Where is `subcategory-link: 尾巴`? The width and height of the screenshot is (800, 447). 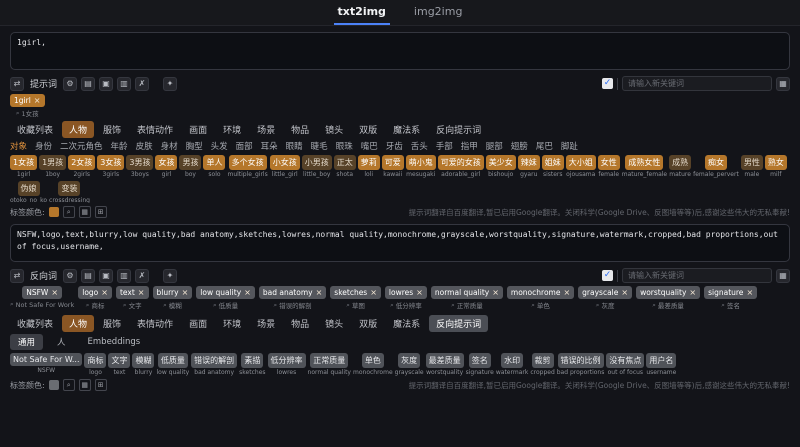 subcategory-link: 尾巴 is located at coordinates (544, 146).